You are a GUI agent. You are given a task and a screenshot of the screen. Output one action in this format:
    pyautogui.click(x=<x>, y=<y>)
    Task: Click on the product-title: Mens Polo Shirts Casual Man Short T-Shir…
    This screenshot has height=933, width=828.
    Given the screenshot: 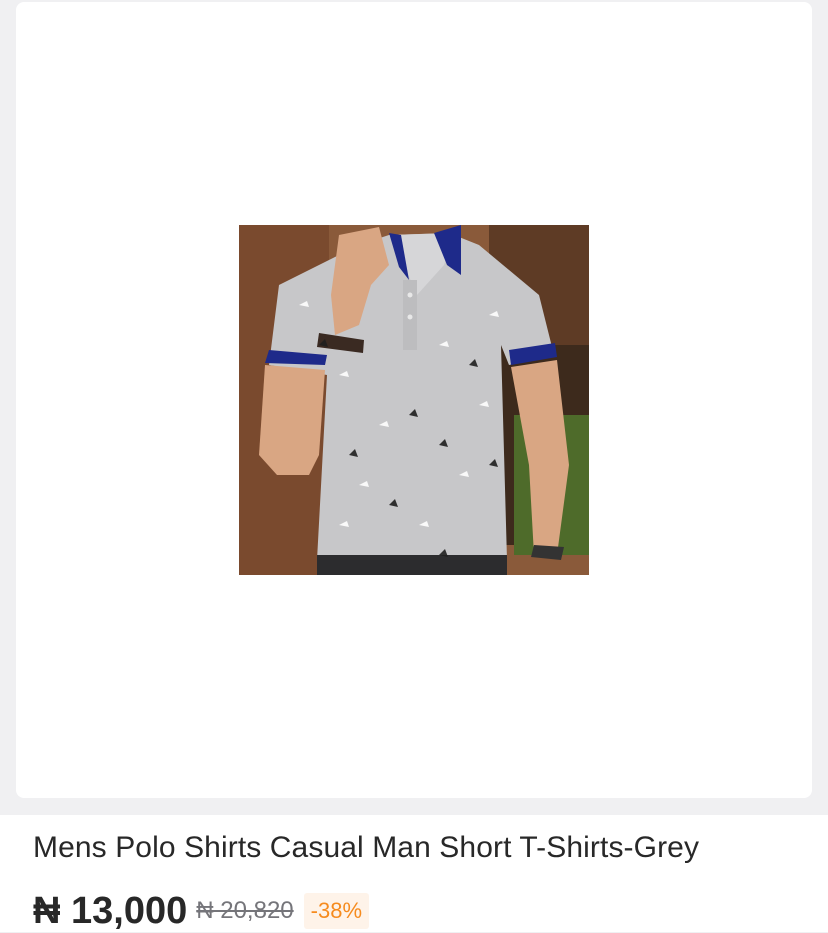 What is the action you would take?
    pyautogui.click(x=366, y=847)
    